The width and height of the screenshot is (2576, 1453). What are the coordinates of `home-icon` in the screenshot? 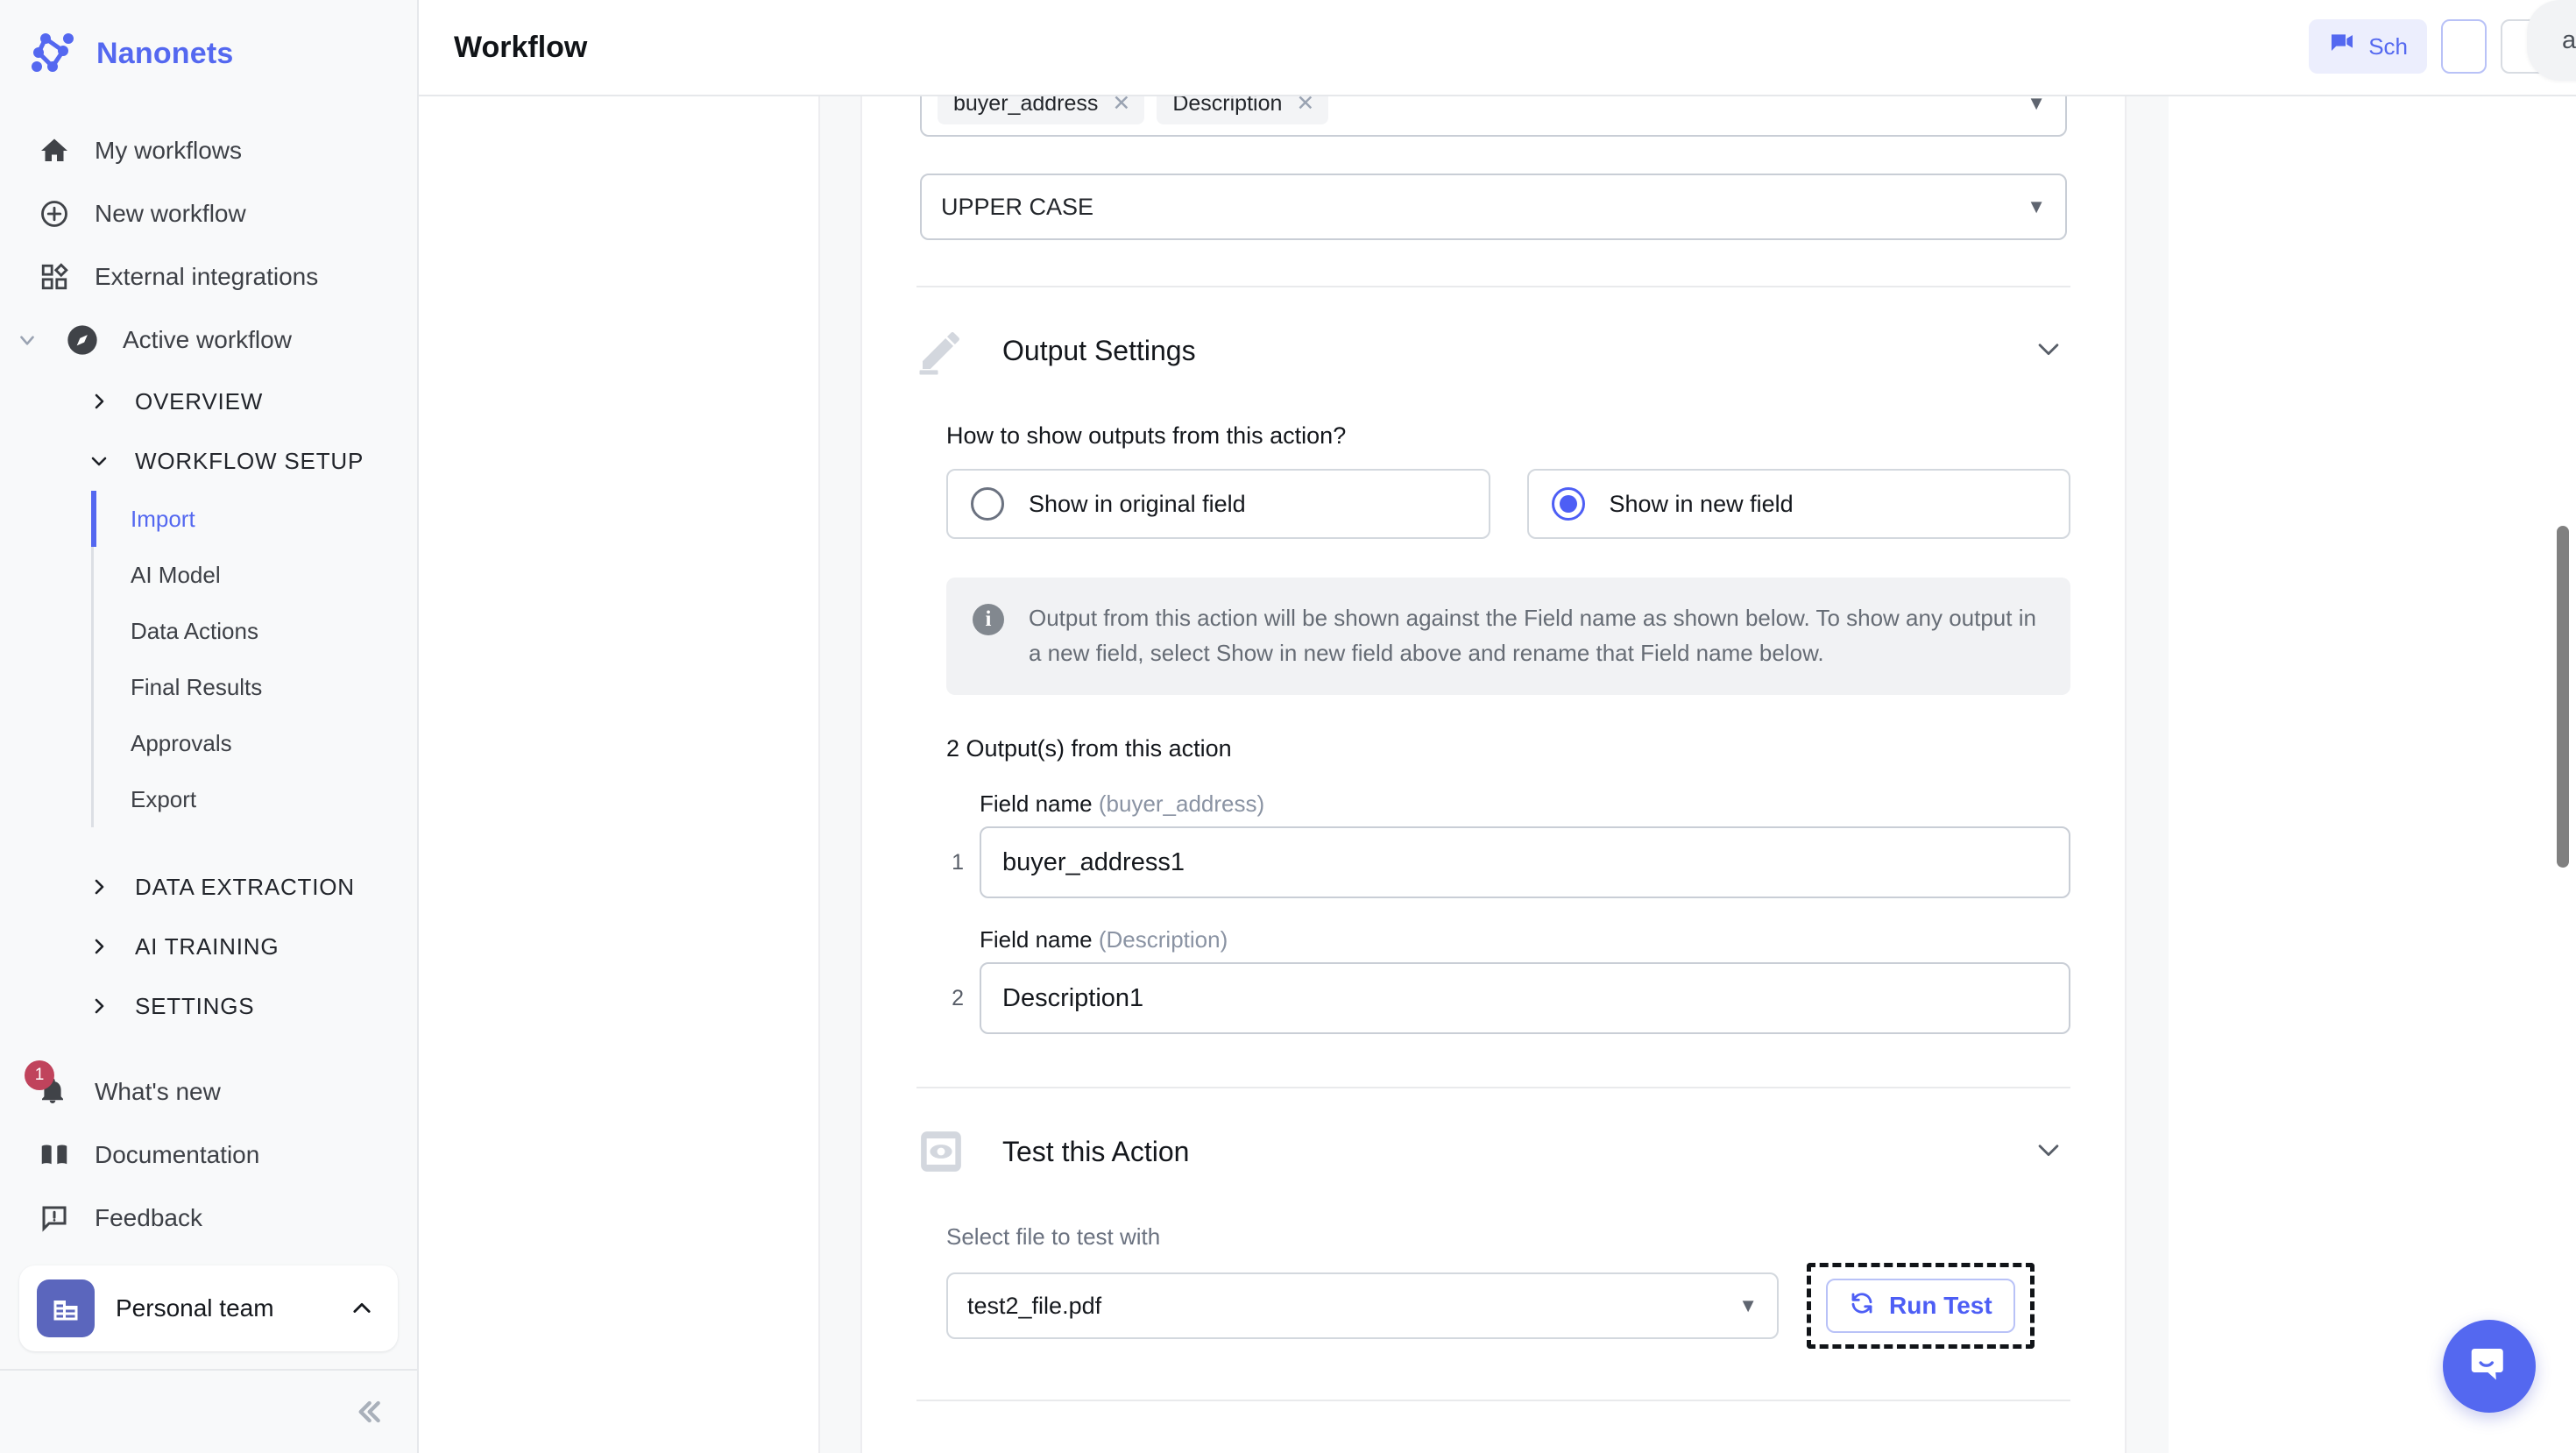 It's located at (54, 150).